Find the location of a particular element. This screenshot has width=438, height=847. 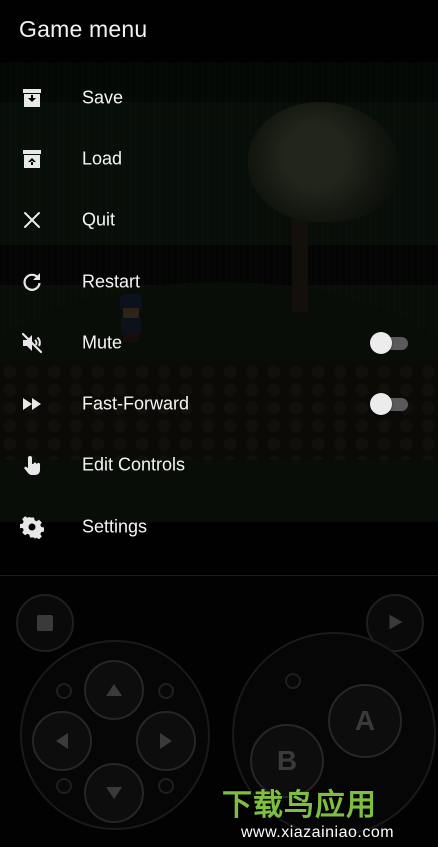

menu-label-edit-controls: Edit Controls is located at coordinates (134, 464).